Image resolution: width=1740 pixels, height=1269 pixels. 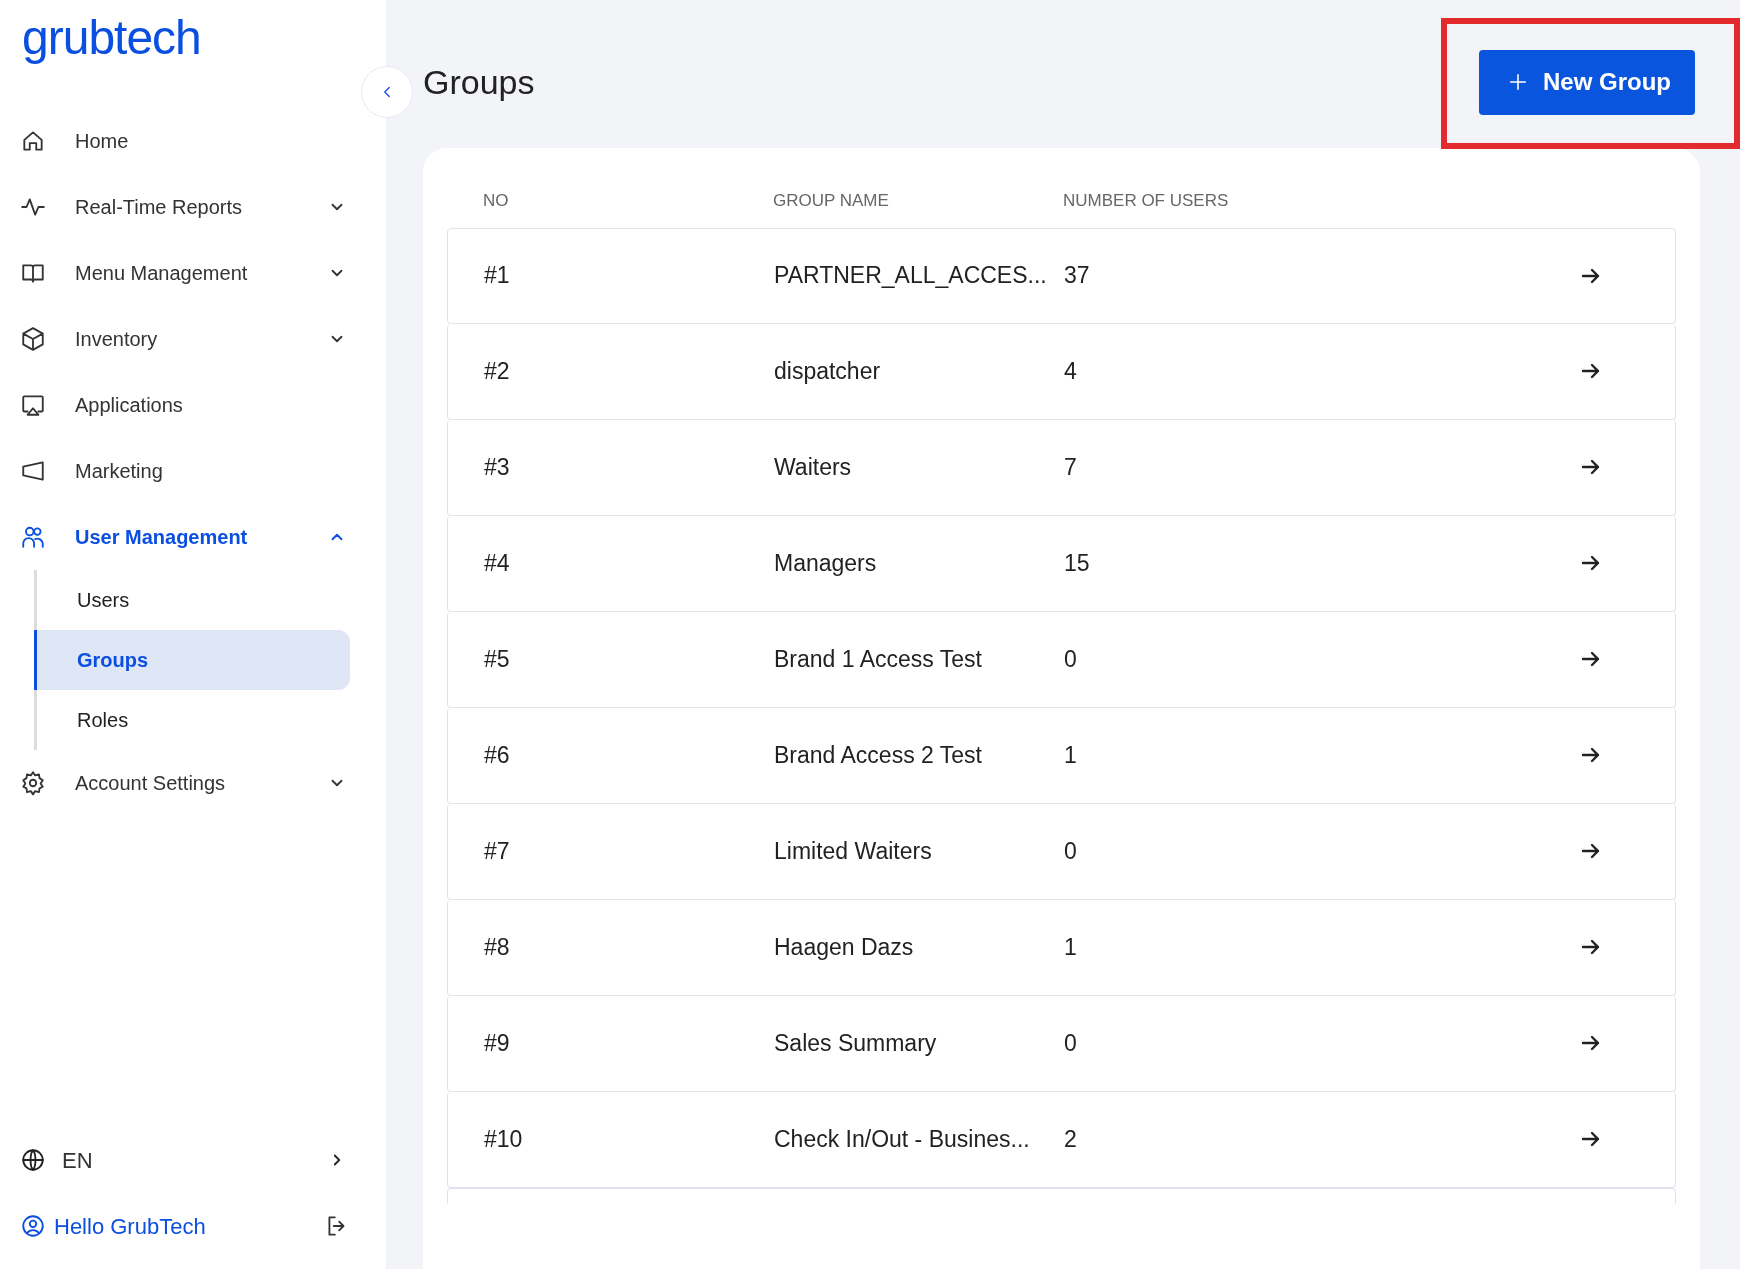 What do you see at coordinates (33, 405) in the screenshot?
I see `screen-icon` at bounding box center [33, 405].